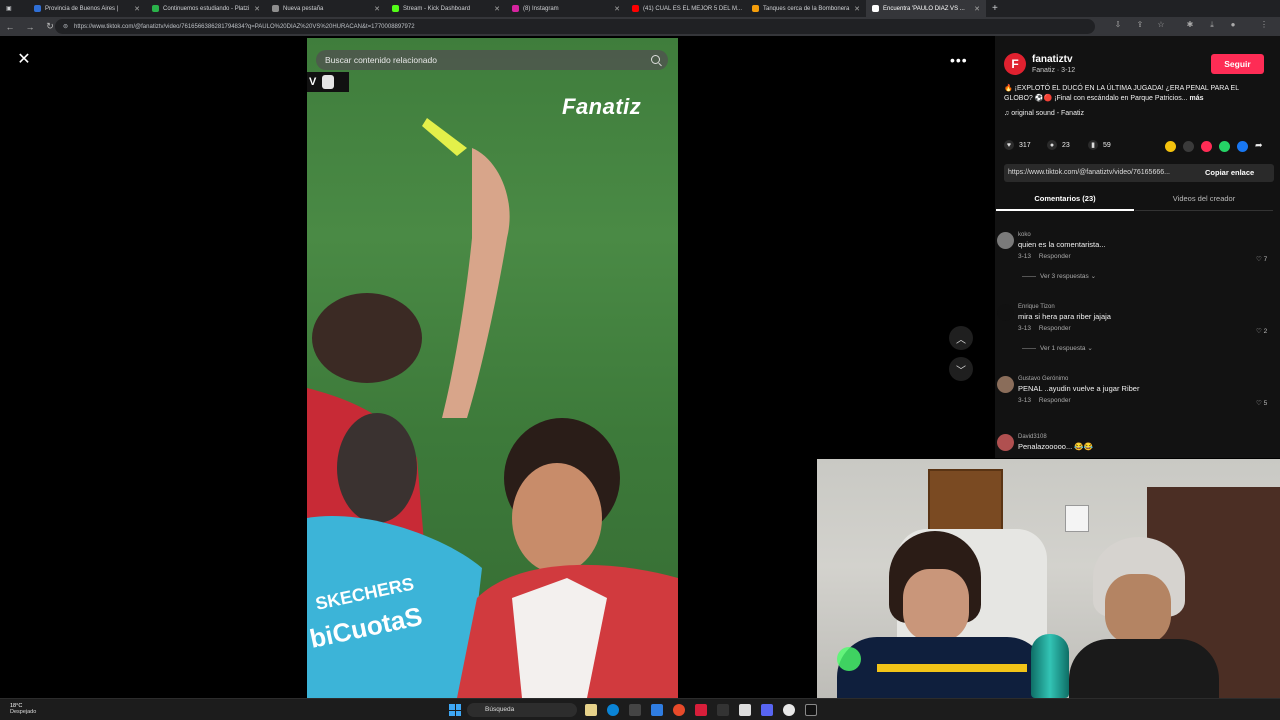  I want to click on person-left-face-shape, so click(936, 605).